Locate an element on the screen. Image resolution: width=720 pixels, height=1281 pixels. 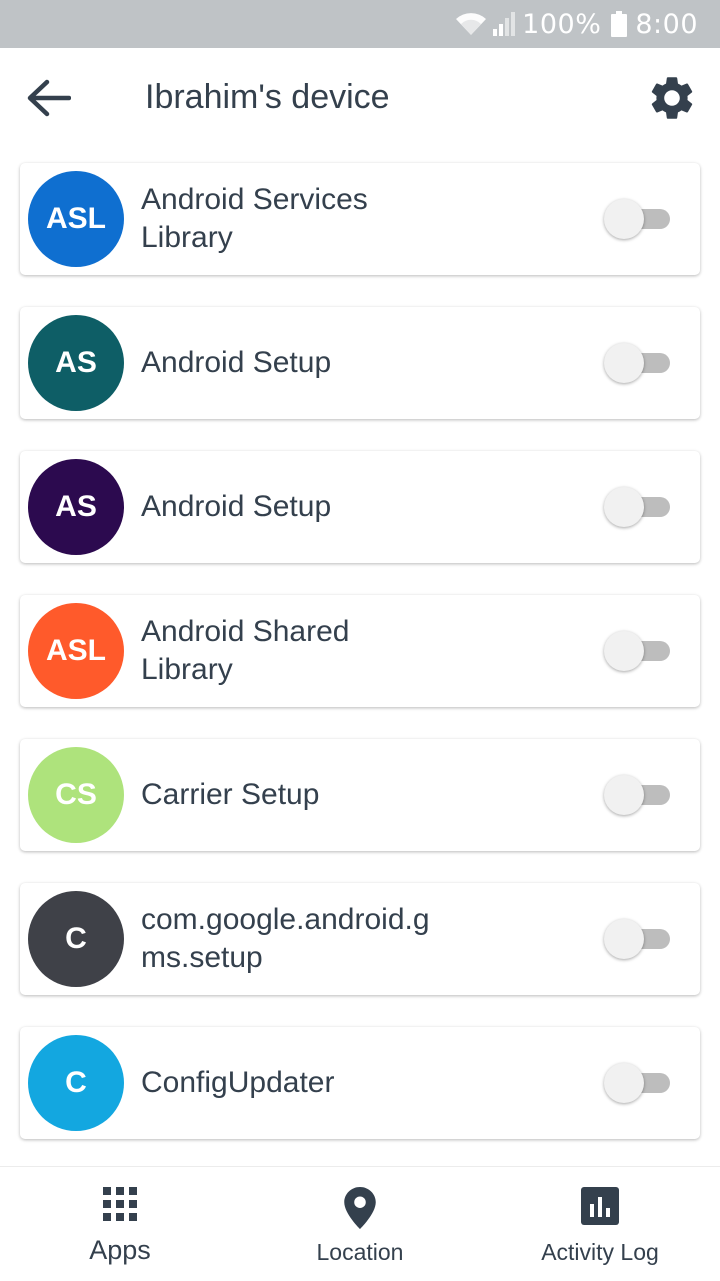
app-card-android-setup-2: AS Android Setup is located at coordinates (360, 507).